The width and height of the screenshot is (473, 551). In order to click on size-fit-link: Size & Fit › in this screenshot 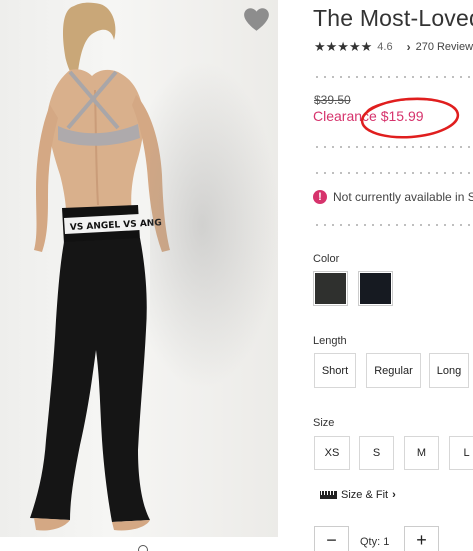, I will do `click(358, 495)`.